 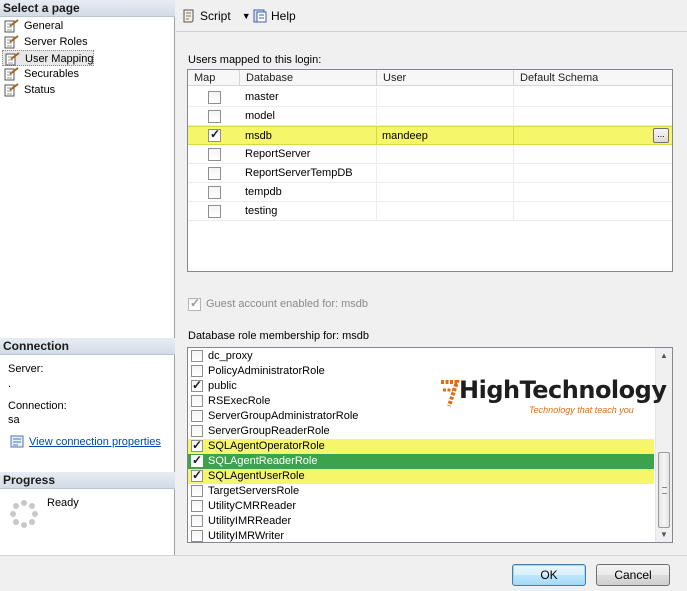 I want to click on server-value: ., so click(x=10, y=384).